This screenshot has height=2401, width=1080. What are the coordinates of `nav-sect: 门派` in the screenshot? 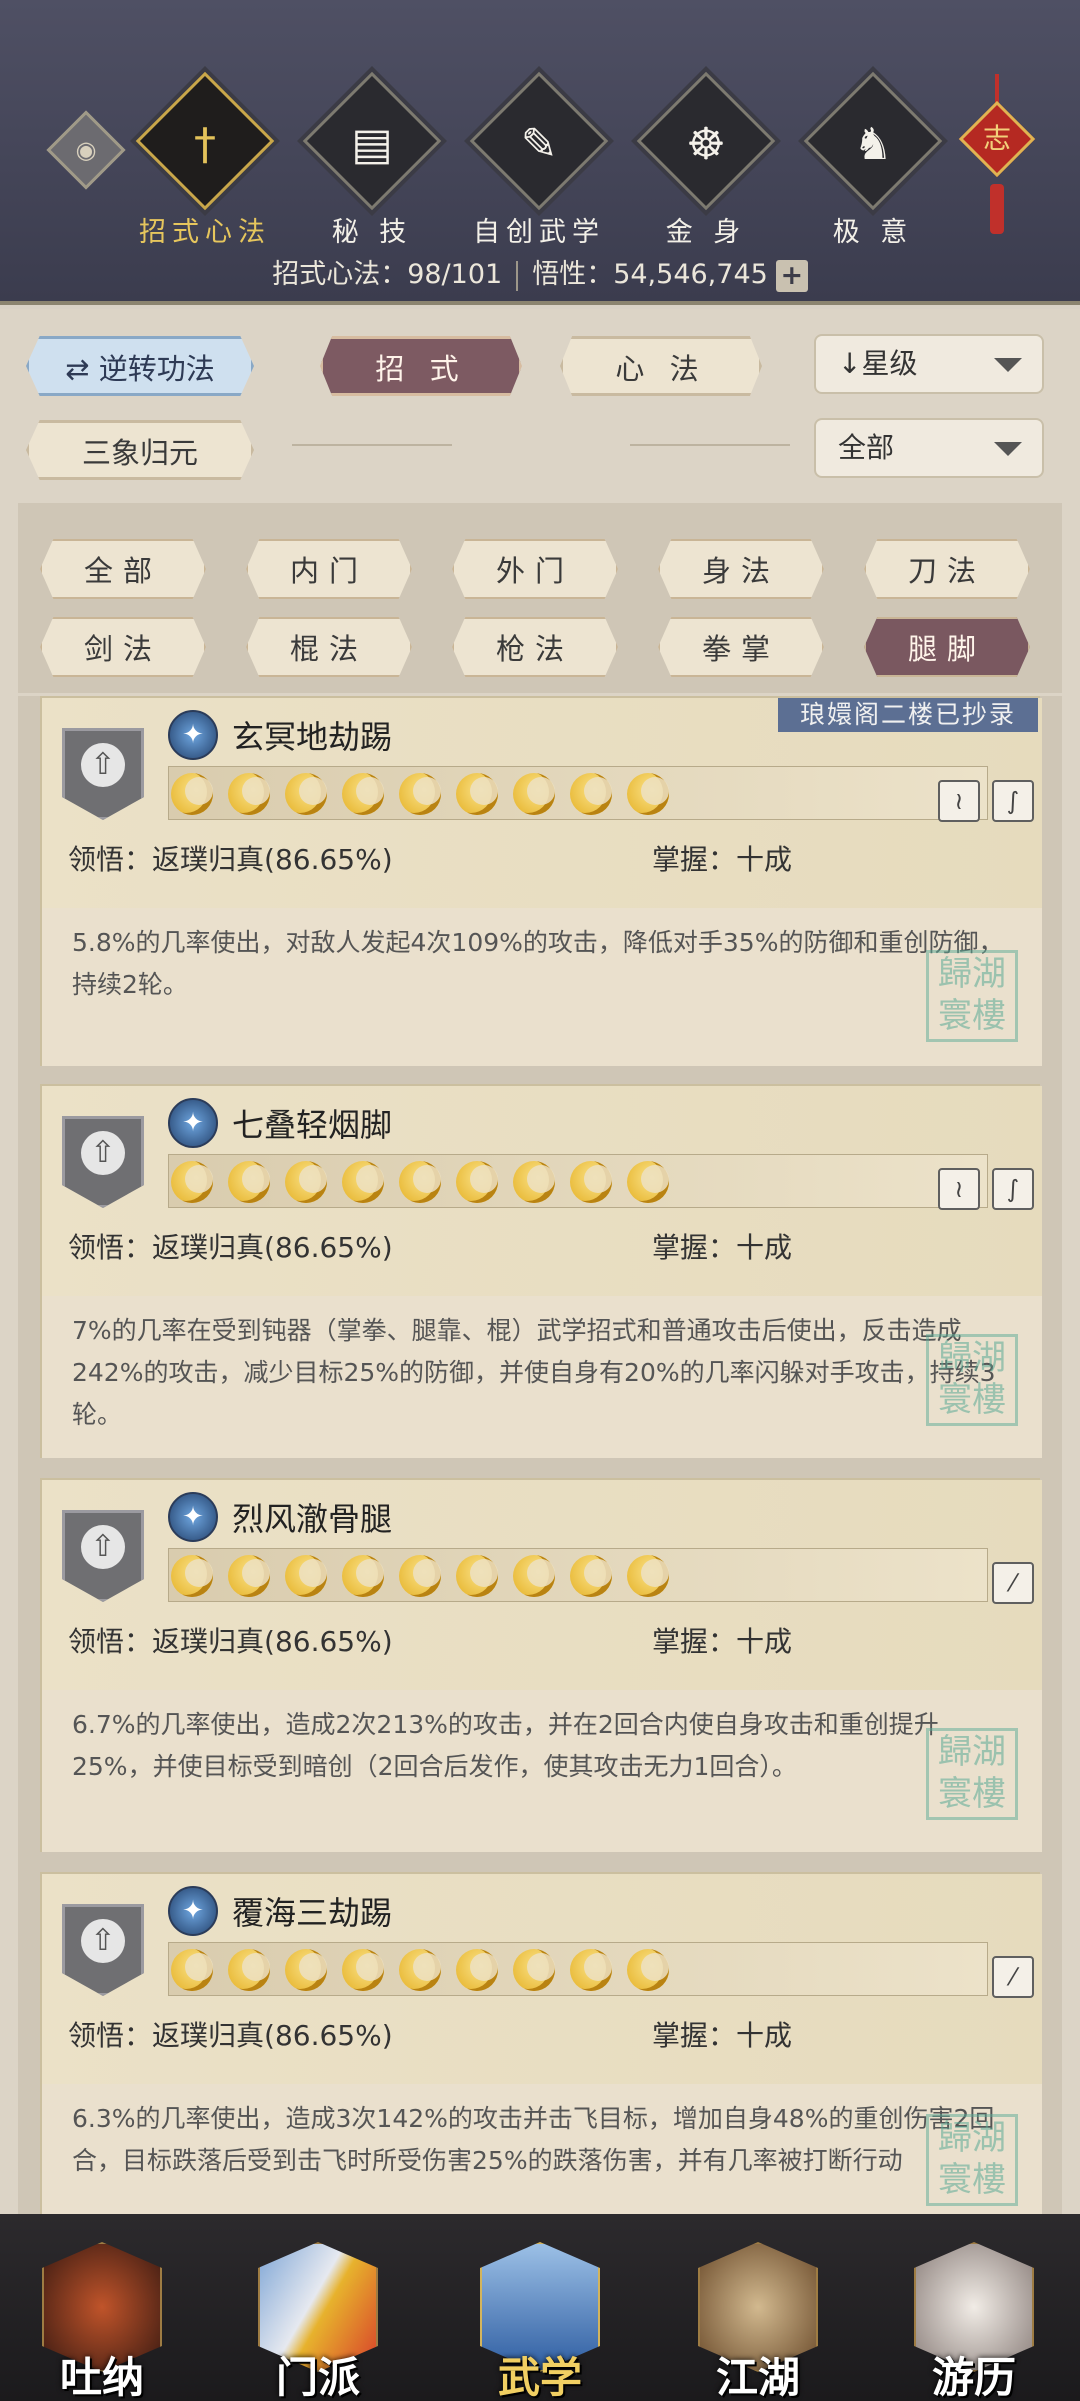 It's located at (318, 2316).